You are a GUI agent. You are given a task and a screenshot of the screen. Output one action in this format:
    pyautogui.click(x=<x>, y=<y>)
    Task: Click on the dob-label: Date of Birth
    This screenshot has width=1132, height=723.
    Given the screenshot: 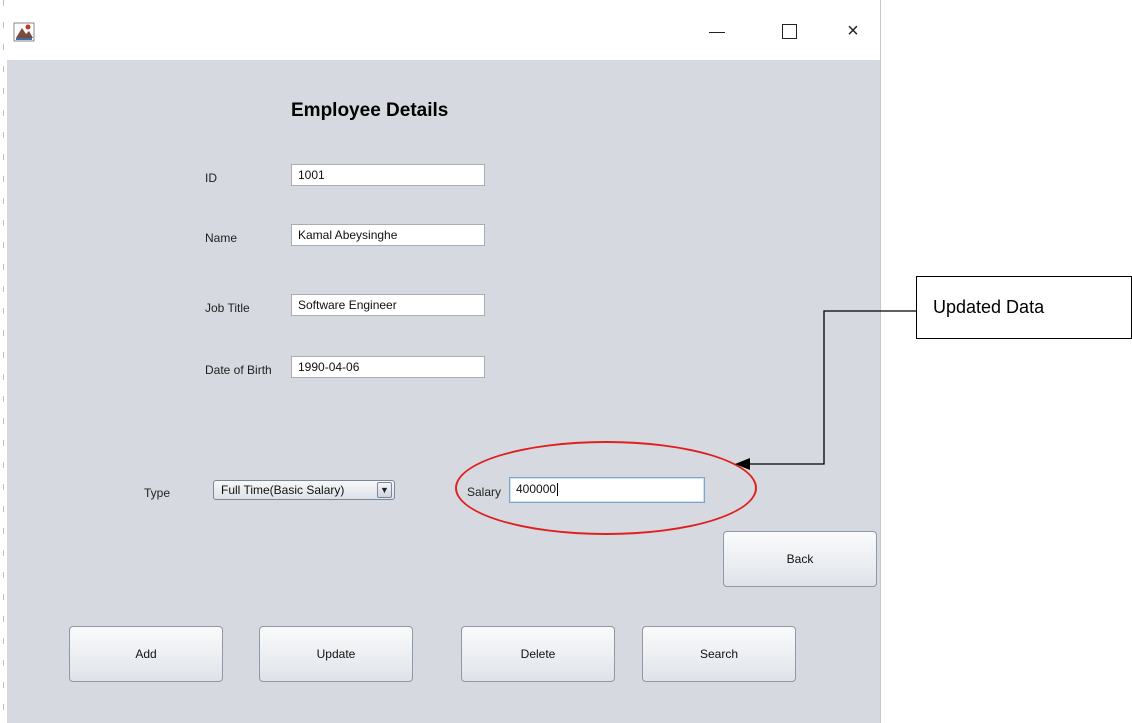 What is the action you would take?
    pyautogui.click(x=238, y=370)
    